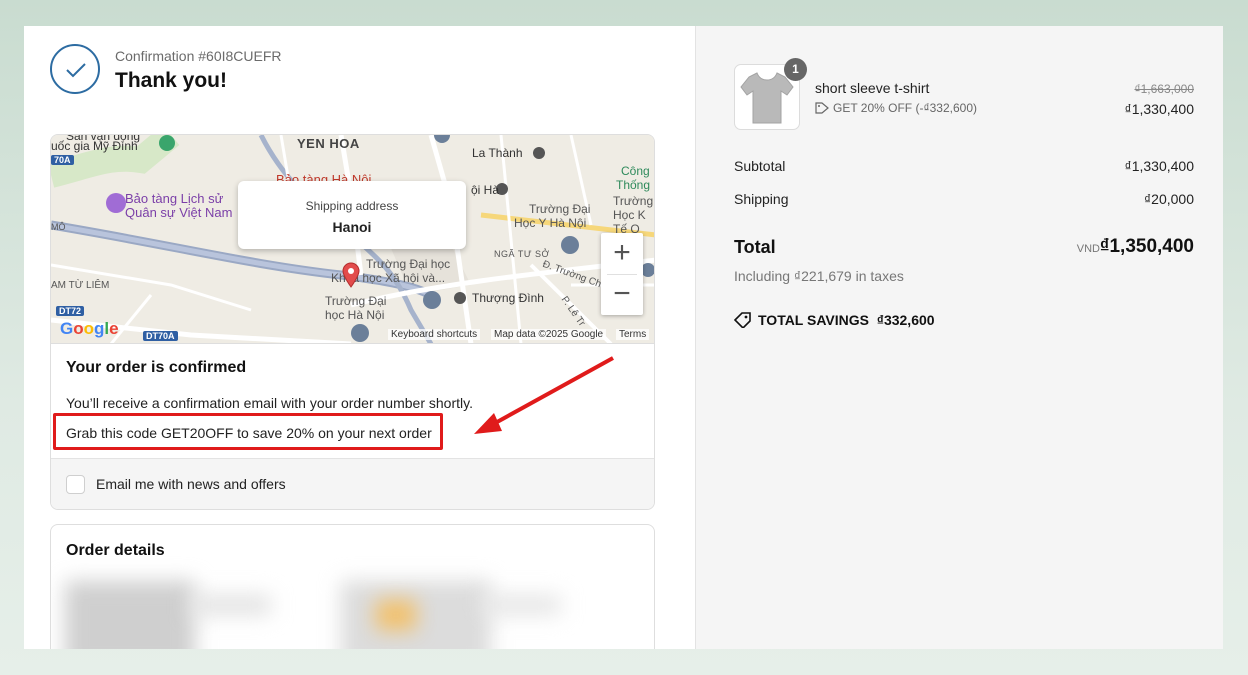 Image resolution: width=1248 pixels, height=675 pixels. I want to click on map-label: NGÃ TƯ SỞ, so click(522, 254).